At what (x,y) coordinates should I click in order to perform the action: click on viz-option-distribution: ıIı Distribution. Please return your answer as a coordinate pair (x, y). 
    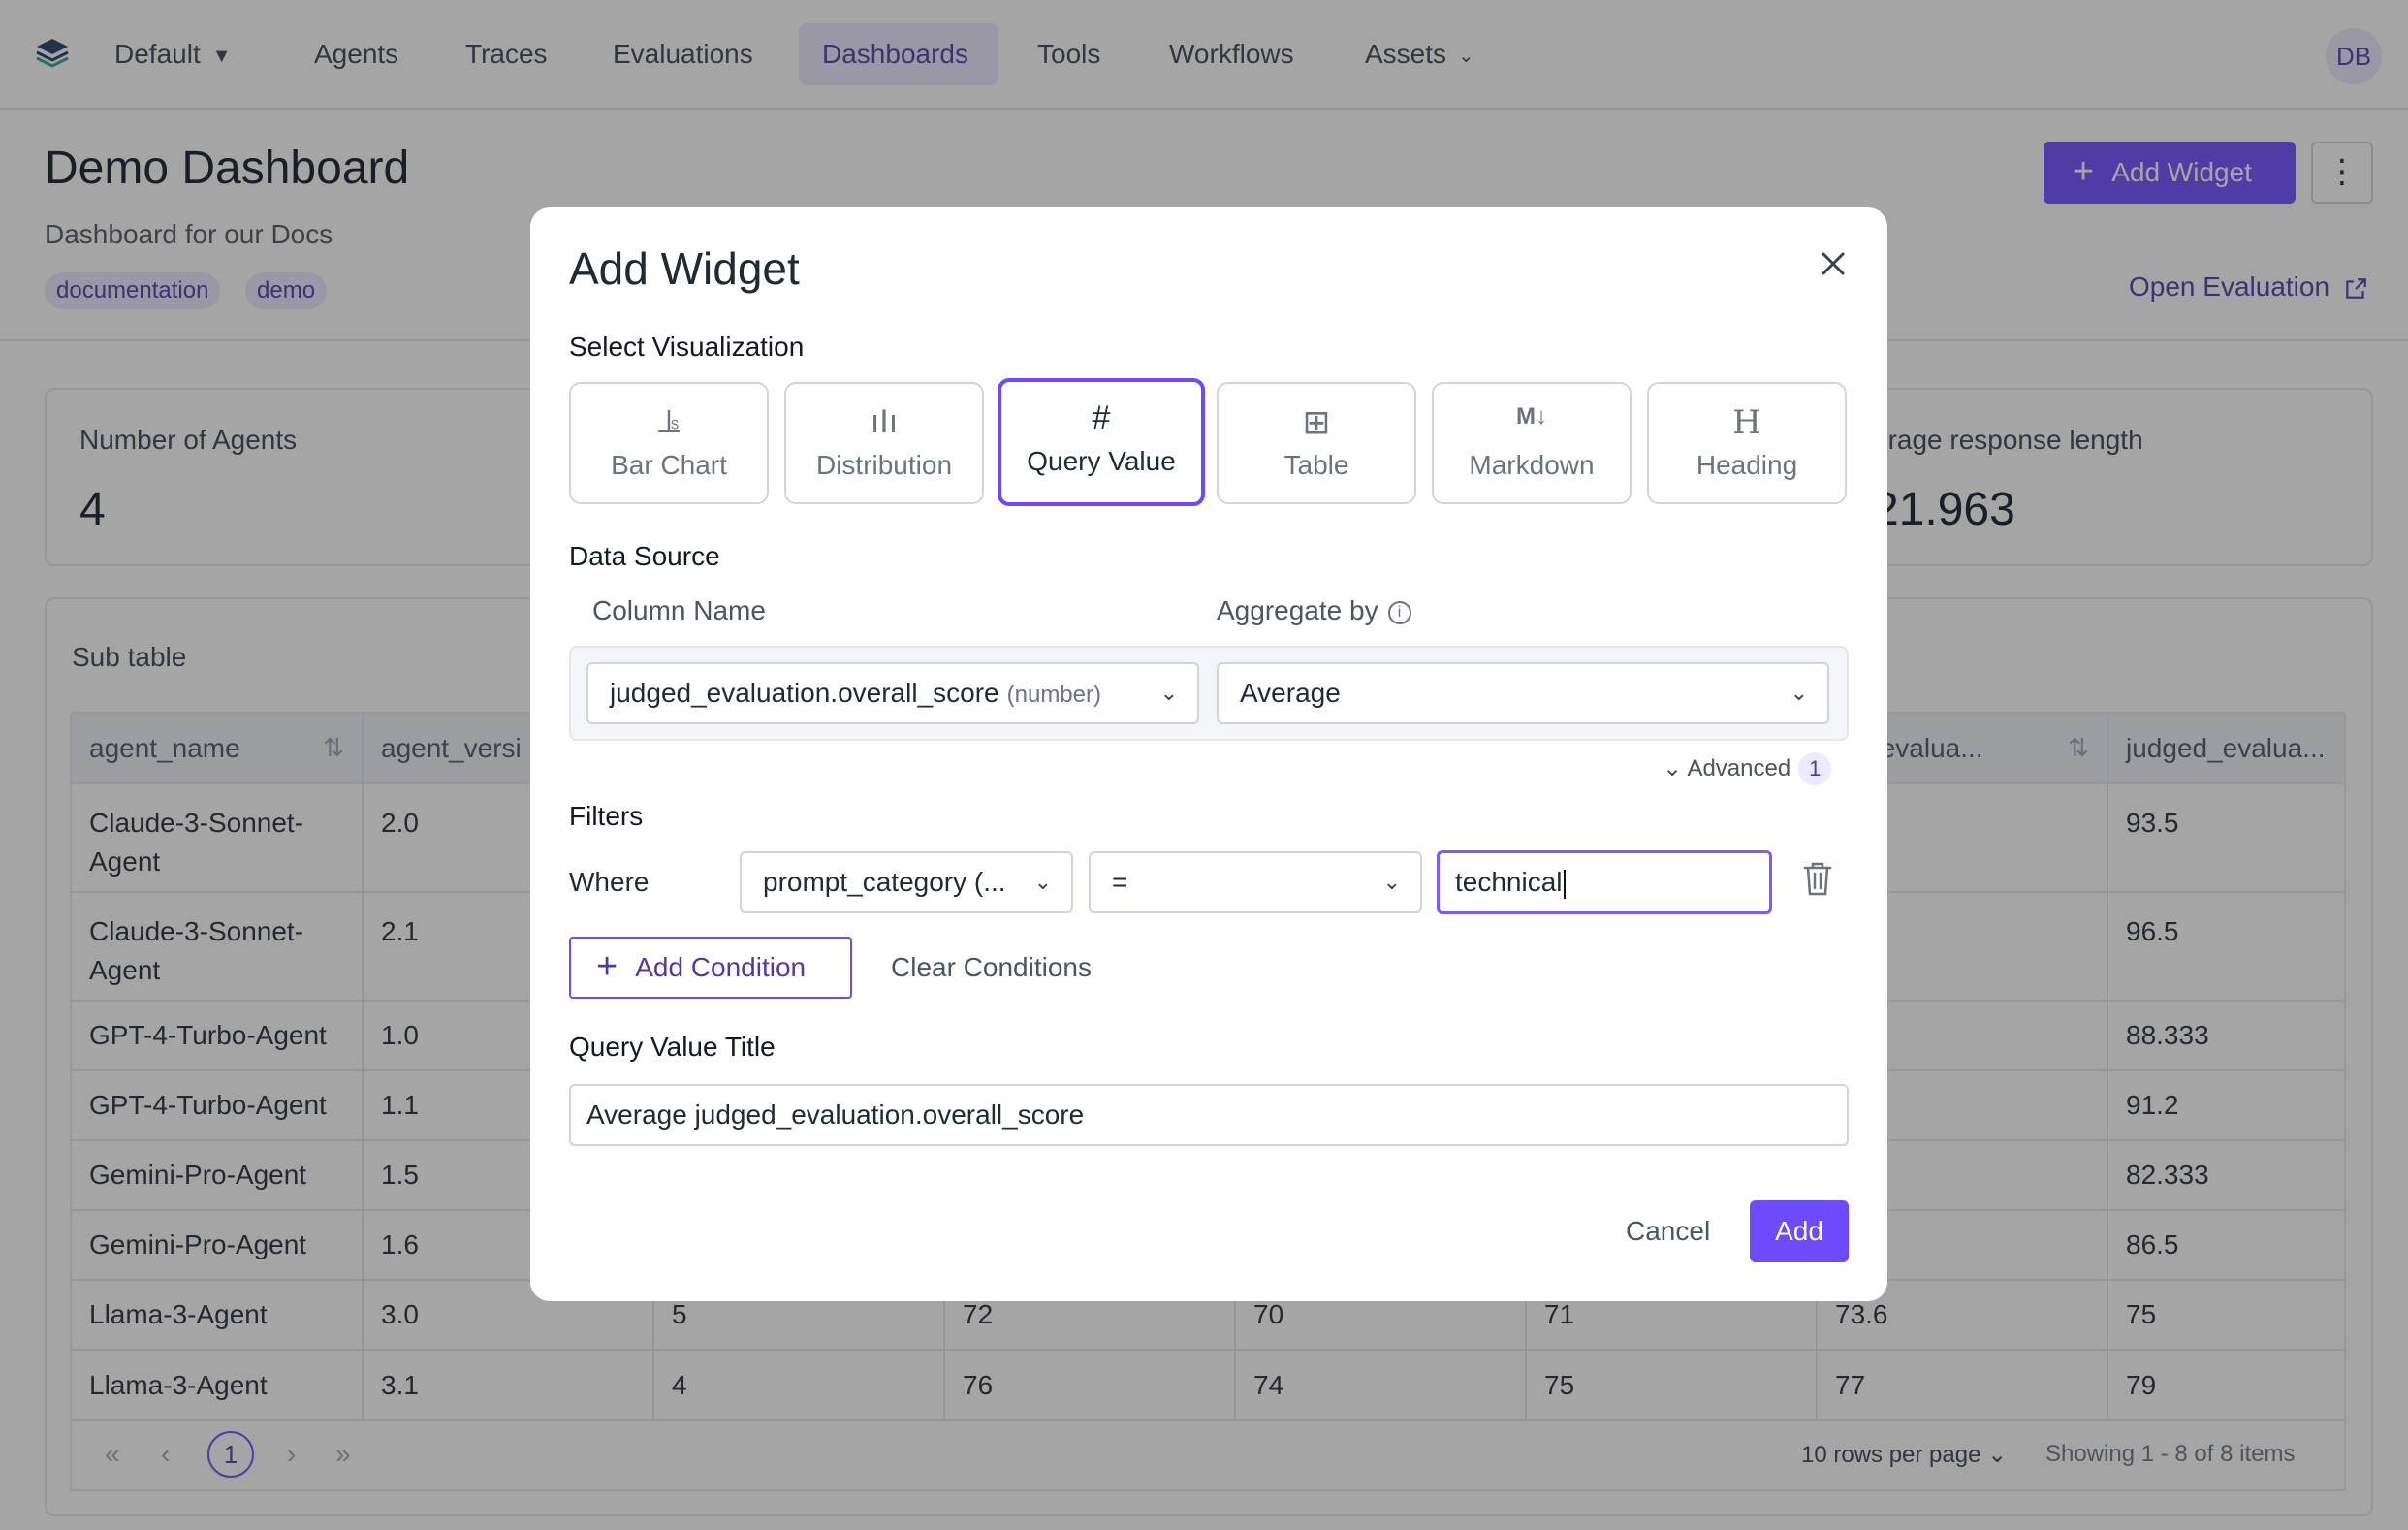
    Looking at the image, I should click on (884, 443).